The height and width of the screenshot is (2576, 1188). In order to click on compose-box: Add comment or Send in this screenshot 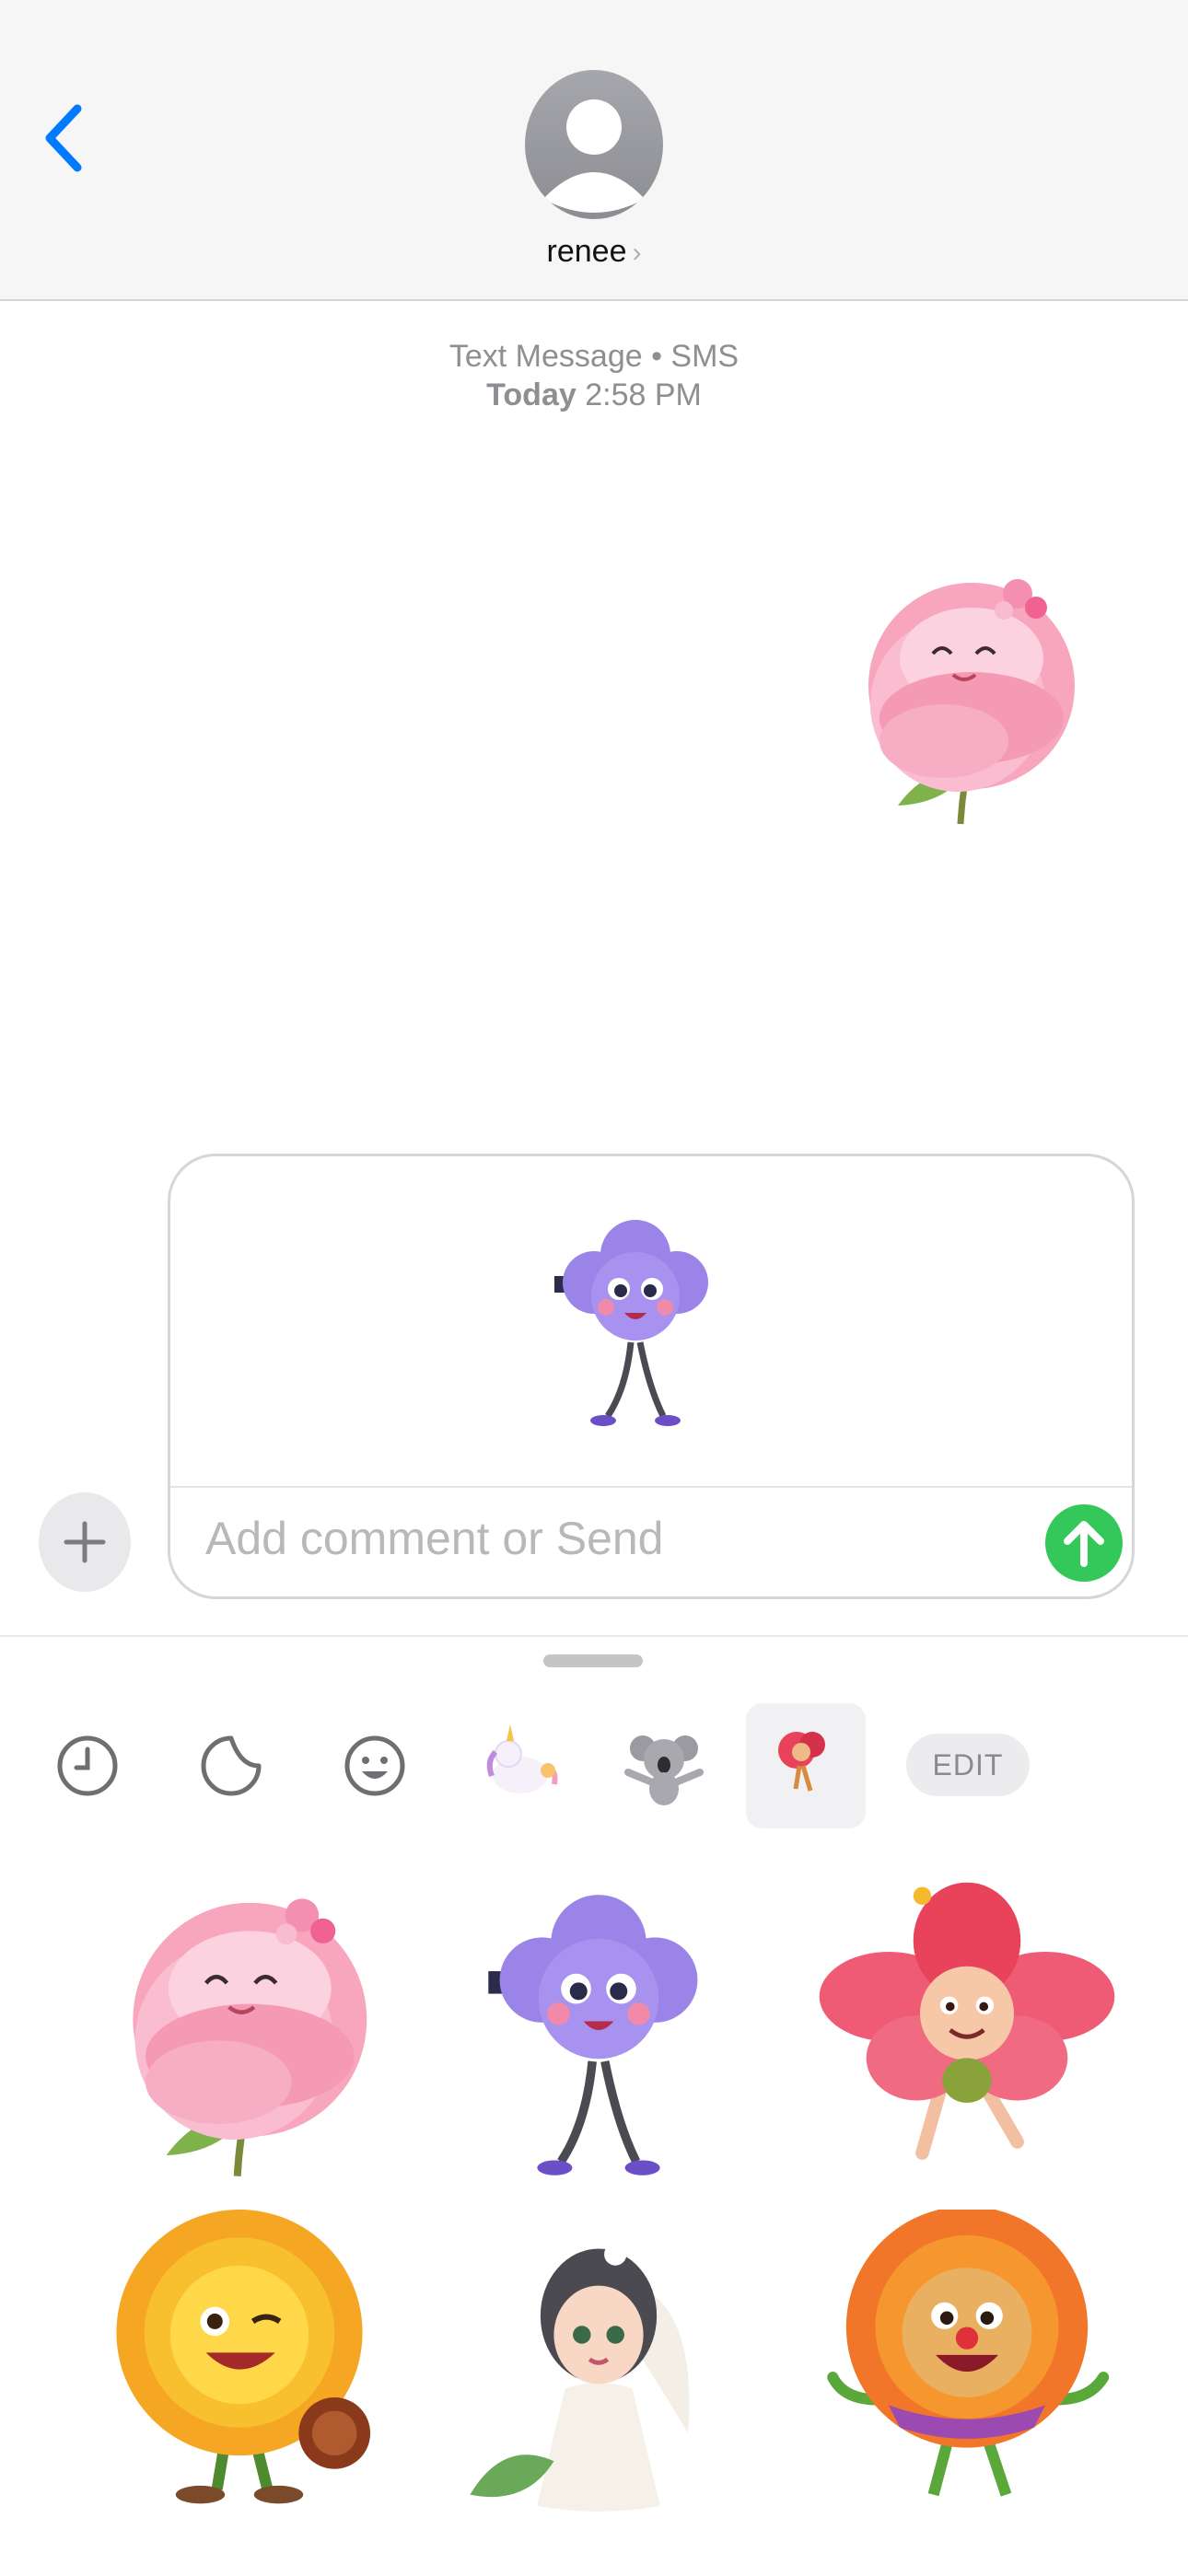, I will do `click(651, 1376)`.